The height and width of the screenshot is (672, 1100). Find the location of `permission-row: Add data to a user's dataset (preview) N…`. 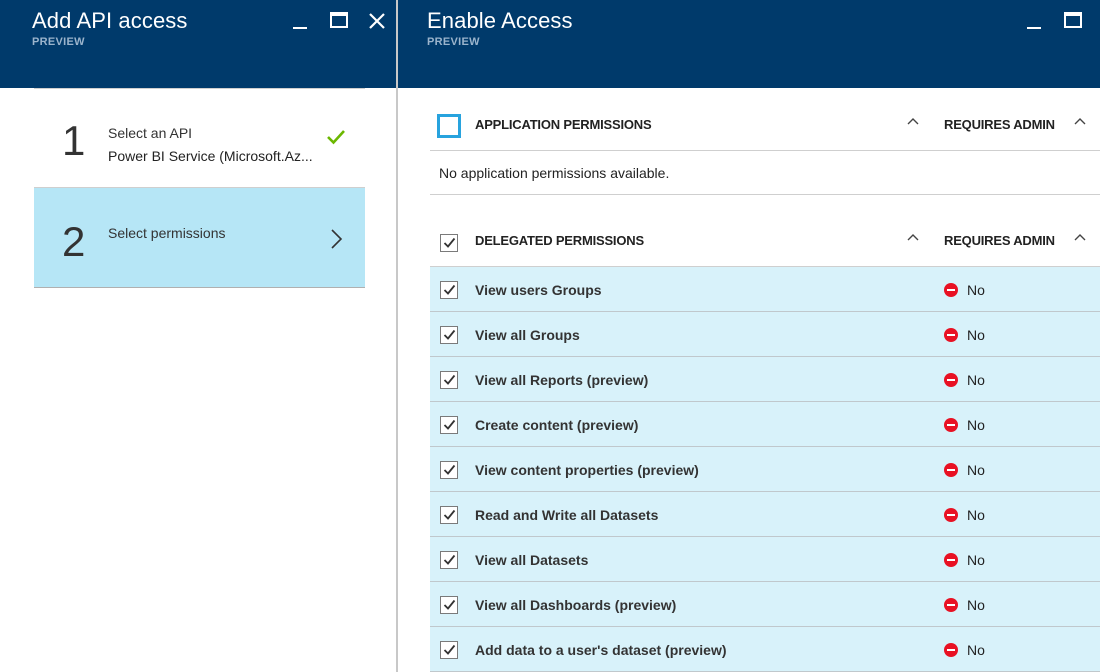

permission-row: Add data to a user's dataset (preview) N… is located at coordinates (765, 649).